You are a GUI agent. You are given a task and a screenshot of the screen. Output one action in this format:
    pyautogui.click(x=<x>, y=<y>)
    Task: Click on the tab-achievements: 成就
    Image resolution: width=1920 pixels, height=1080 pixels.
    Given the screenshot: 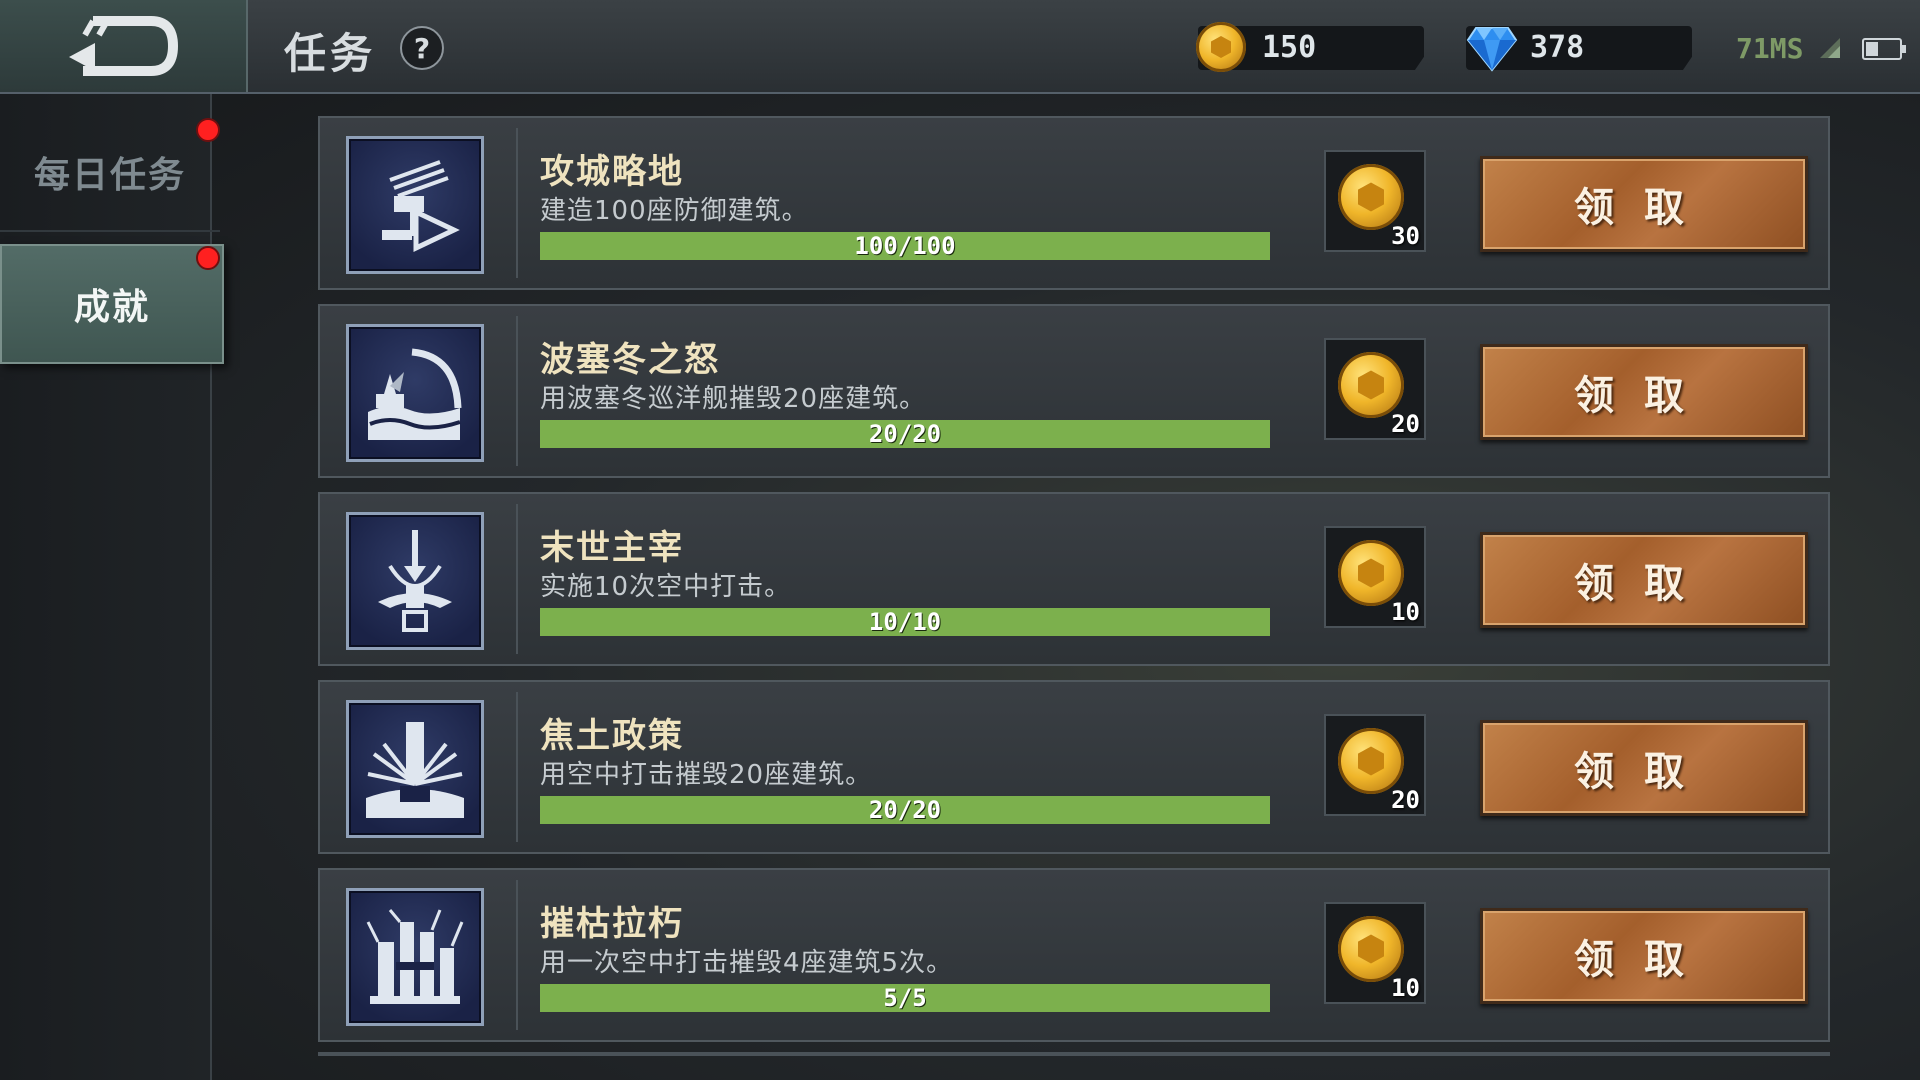 What is the action you would take?
    pyautogui.click(x=112, y=304)
    